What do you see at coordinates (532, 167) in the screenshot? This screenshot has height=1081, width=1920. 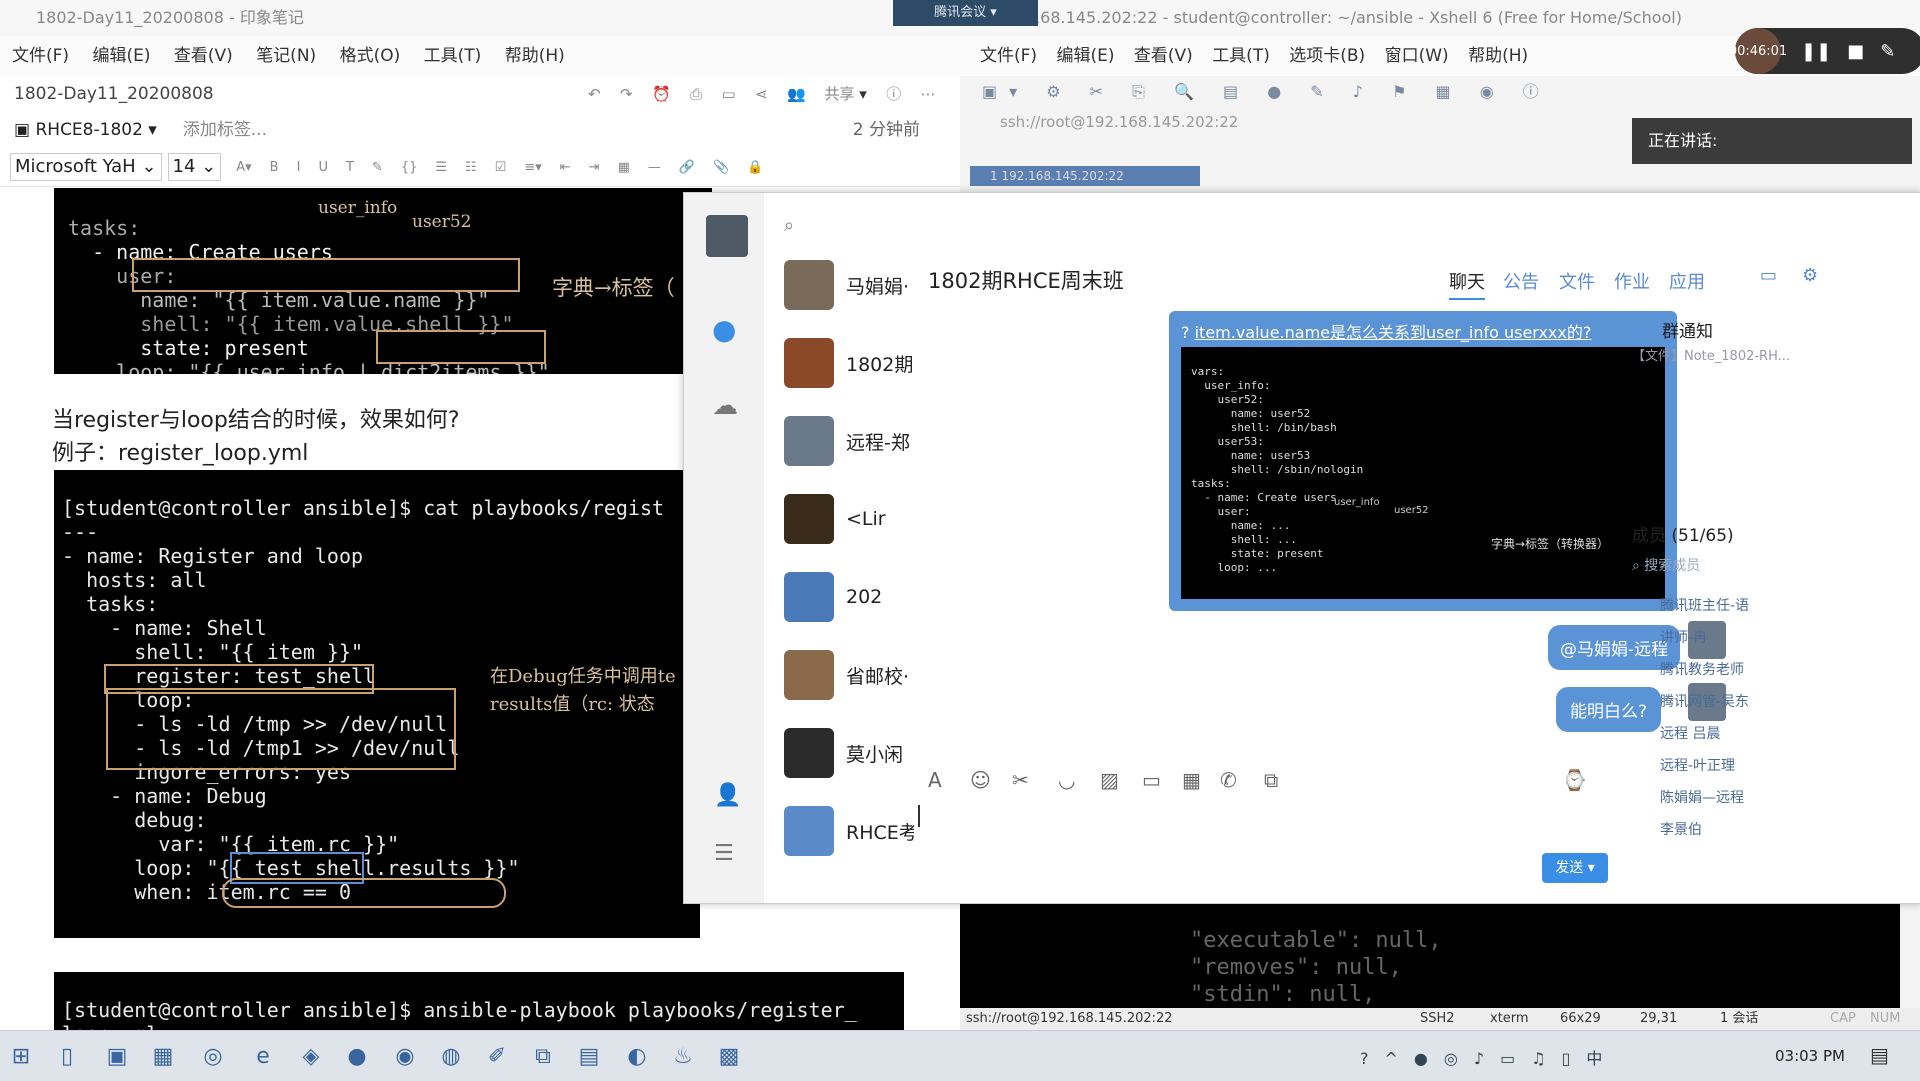 I see `align-icon: ≡▾` at bounding box center [532, 167].